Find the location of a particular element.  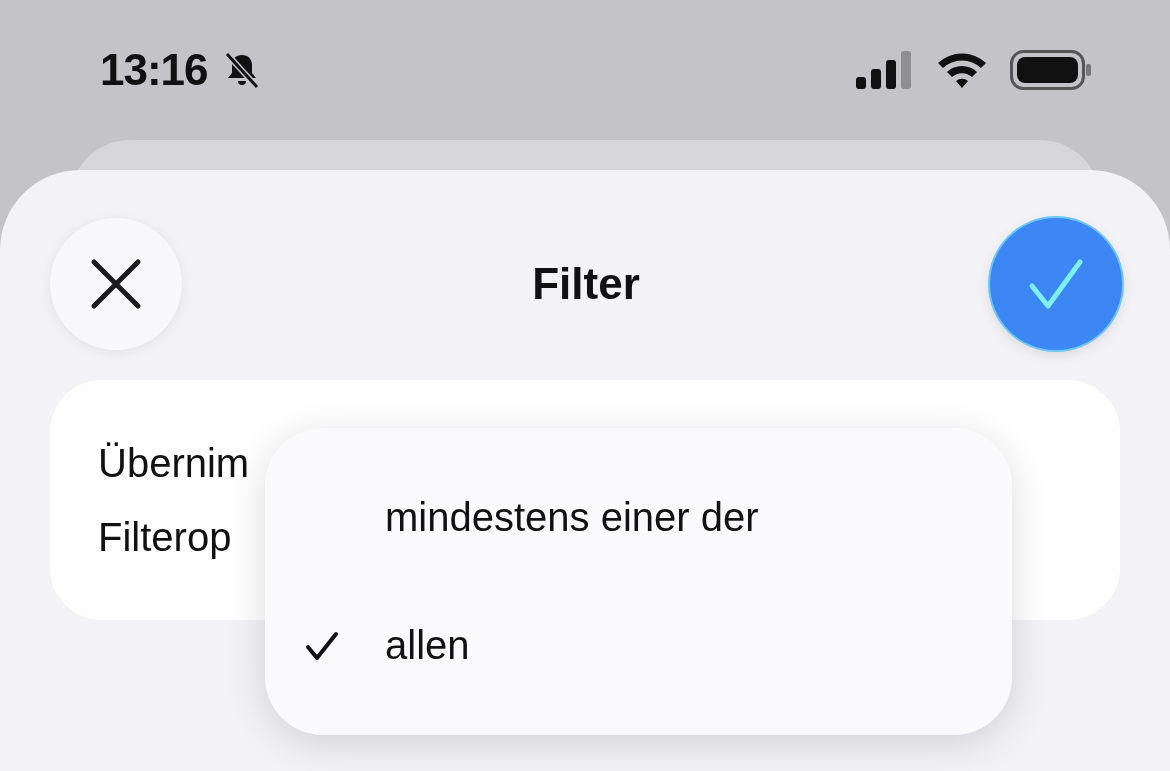

battery-icon is located at coordinates (1051, 70).